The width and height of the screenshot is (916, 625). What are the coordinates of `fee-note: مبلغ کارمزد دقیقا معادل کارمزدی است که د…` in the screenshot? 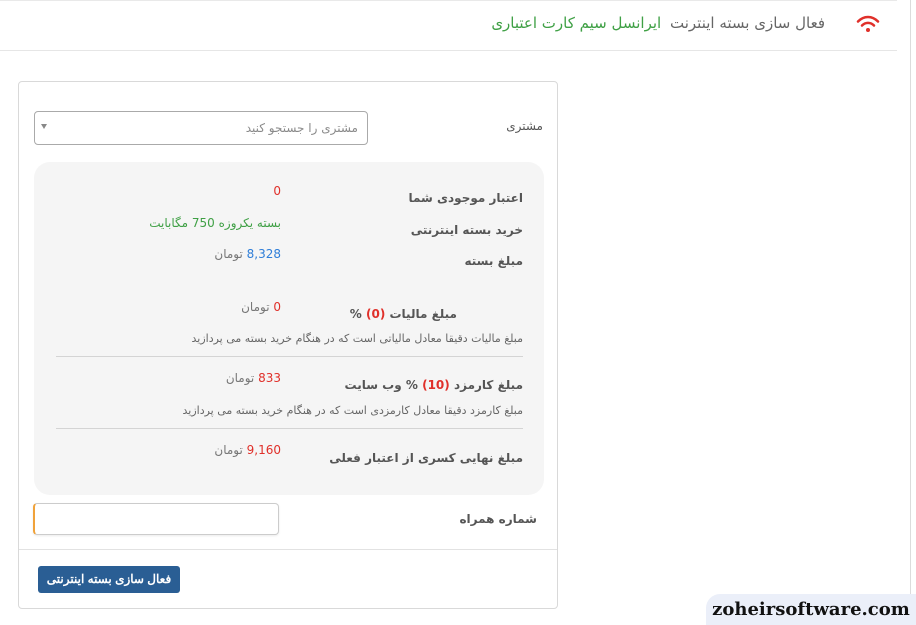 It's located at (353, 410).